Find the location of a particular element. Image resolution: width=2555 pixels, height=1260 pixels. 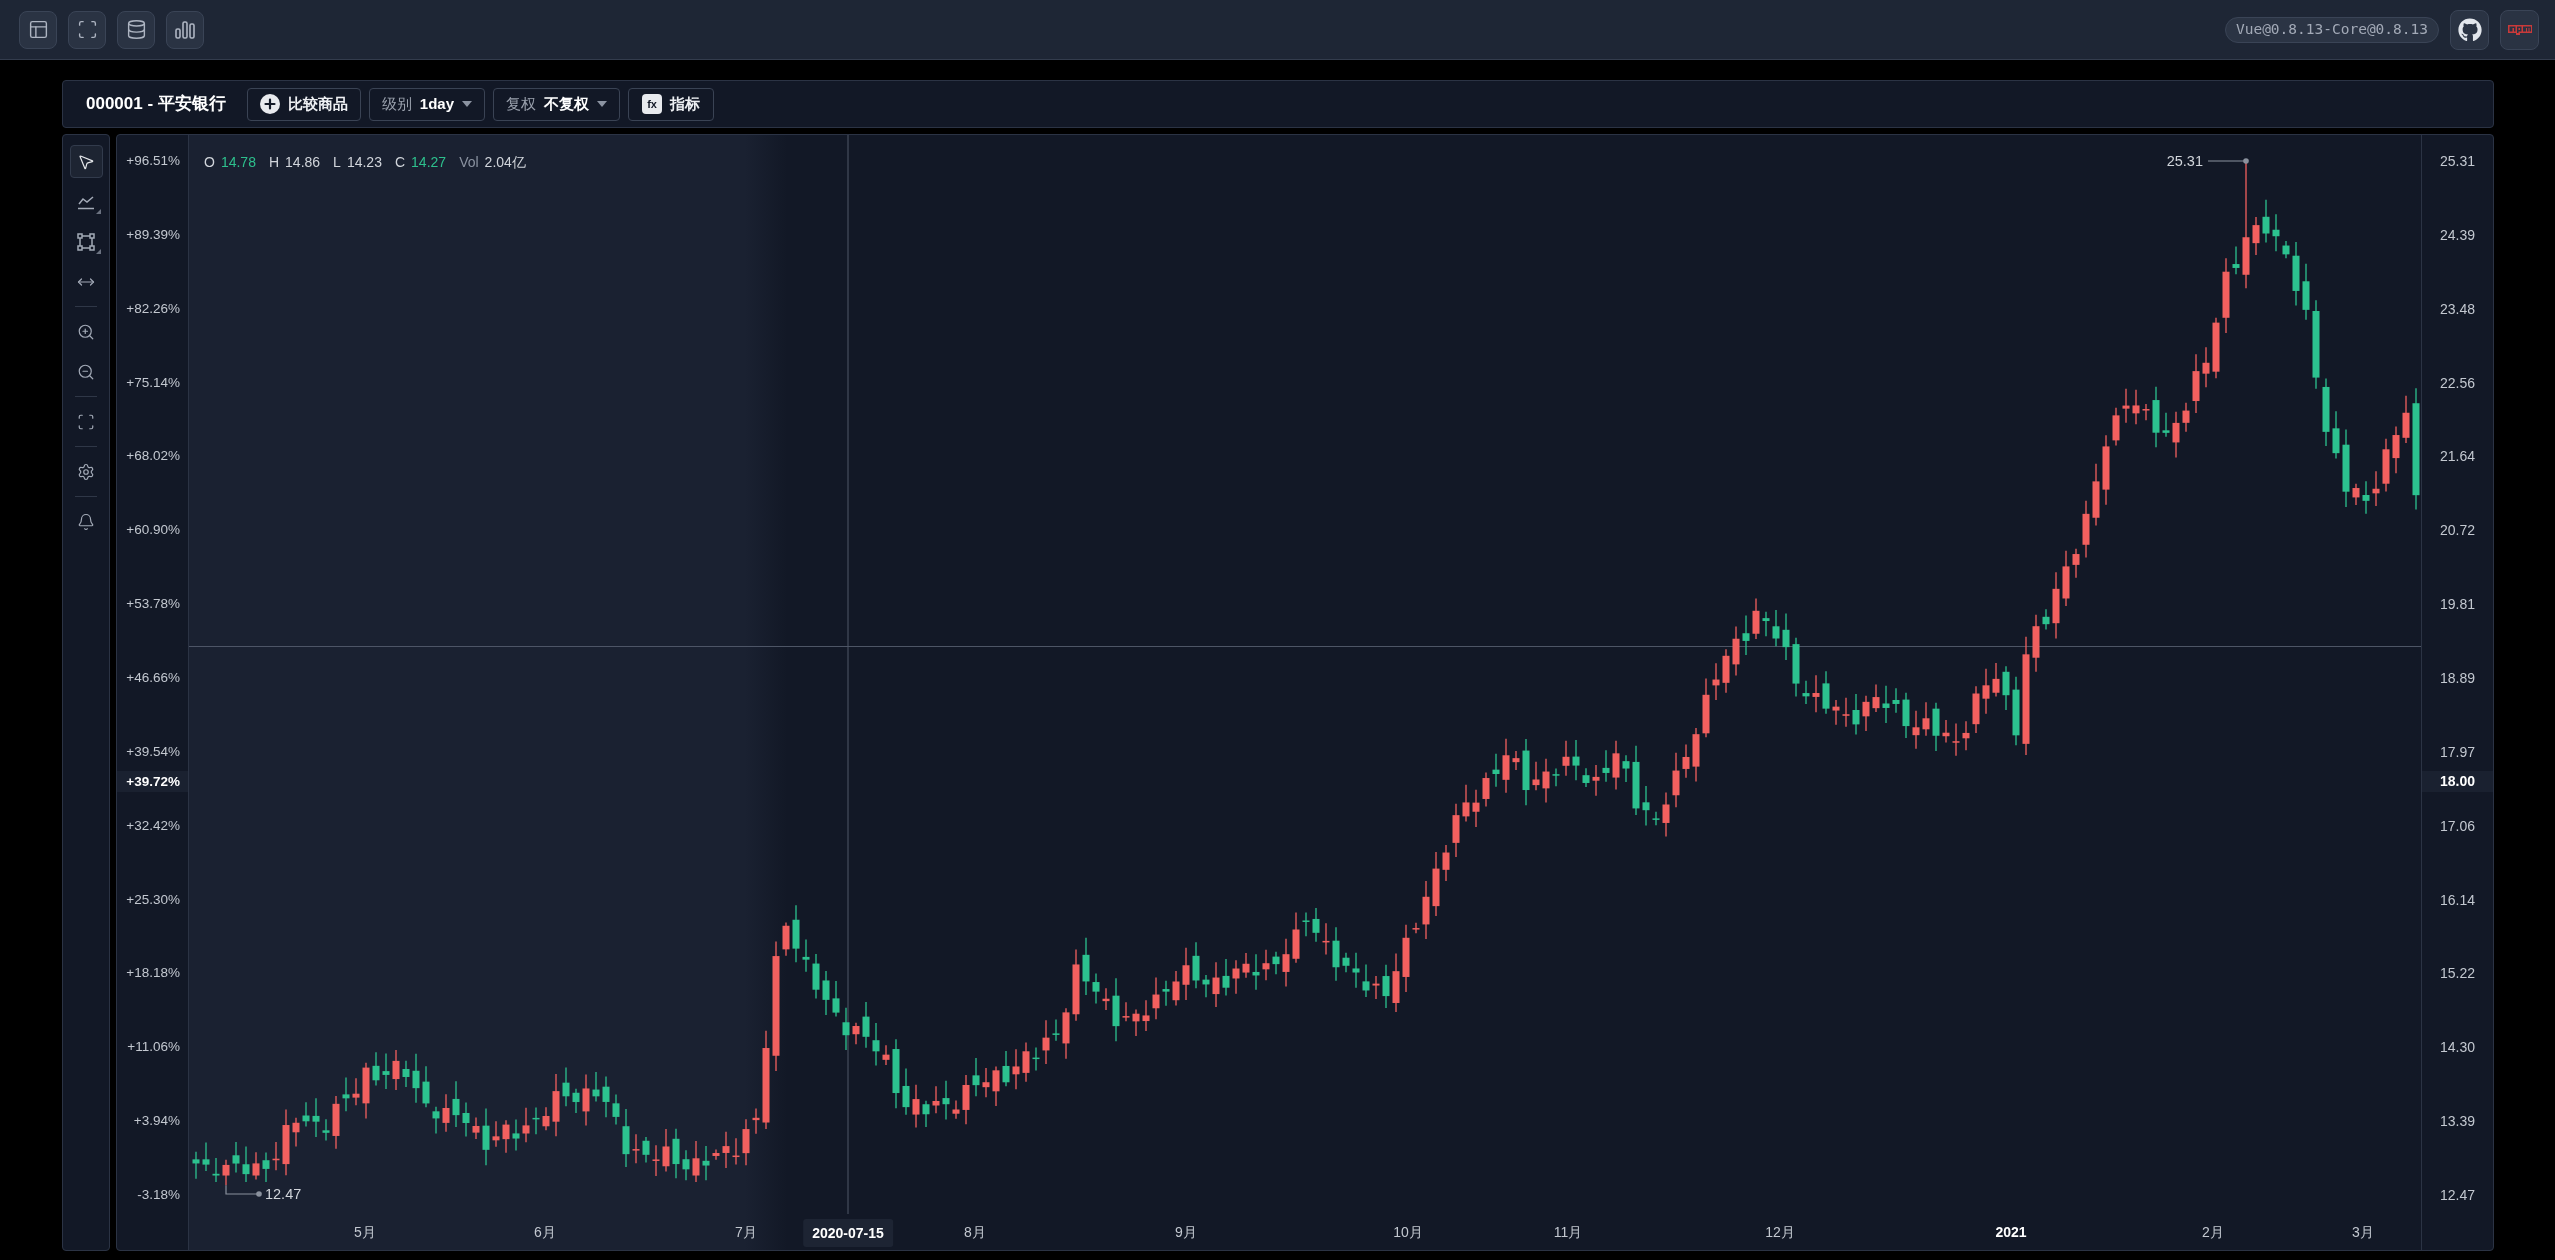

percent-axis-label: +75.14% is located at coordinates (153, 382).